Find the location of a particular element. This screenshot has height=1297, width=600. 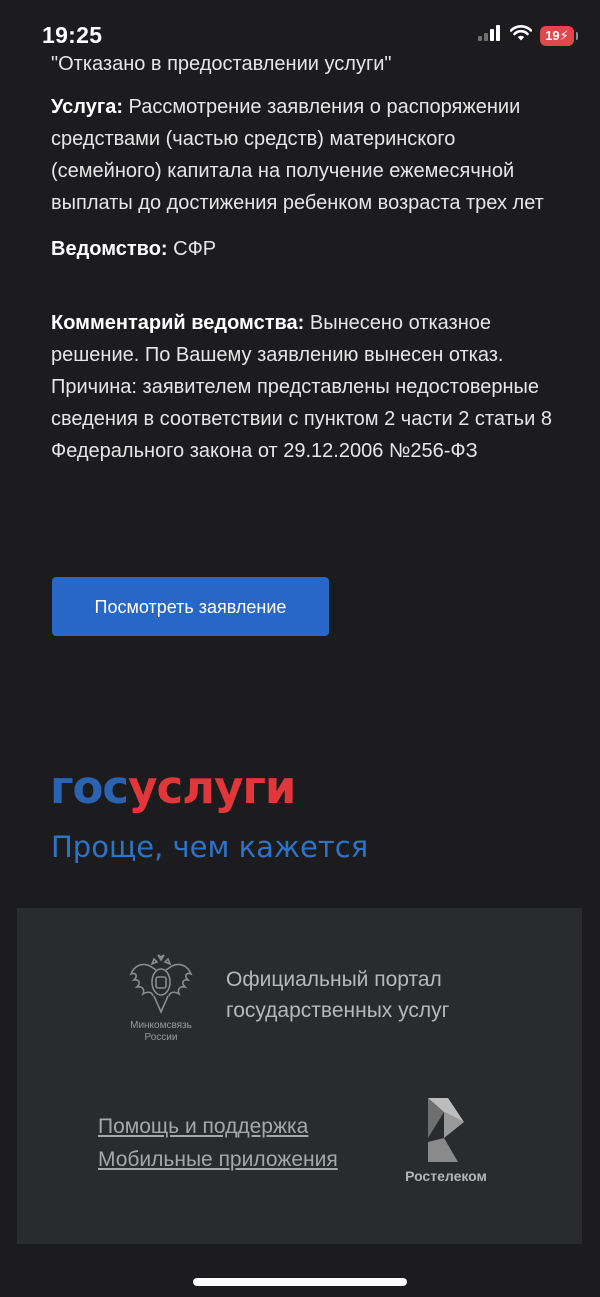

portal-name: Официальный портал государственных услуг is located at coordinates (338, 995).